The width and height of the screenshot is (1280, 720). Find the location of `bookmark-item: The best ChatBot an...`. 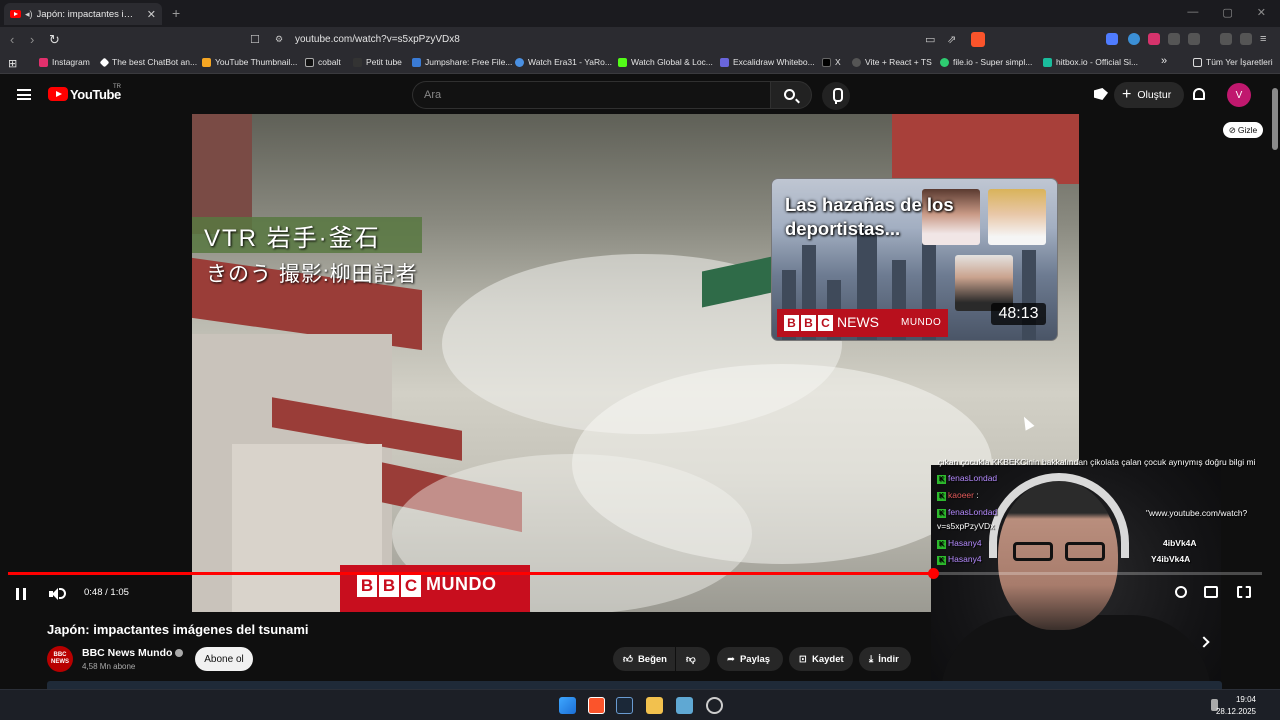

bookmark-item: The best ChatBot an... is located at coordinates (148, 62).